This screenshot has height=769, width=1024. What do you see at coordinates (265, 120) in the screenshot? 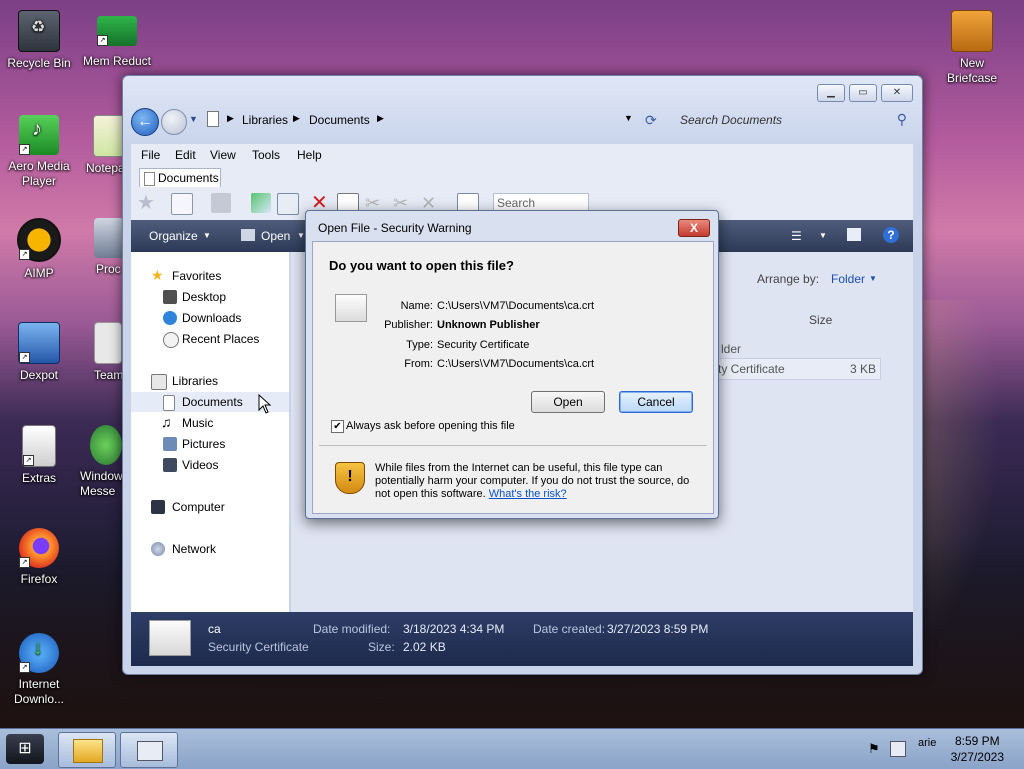
I see `breadcrumb-libraries: Libraries` at bounding box center [265, 120].